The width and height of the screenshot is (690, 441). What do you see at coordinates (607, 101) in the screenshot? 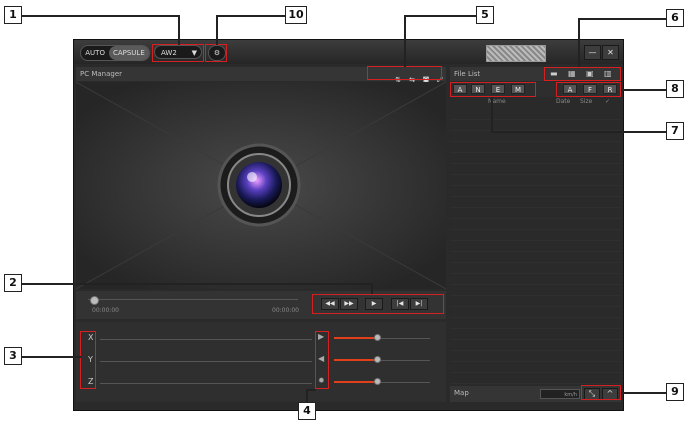
I see `column-check: ✓` at bounding box center [607, 101].